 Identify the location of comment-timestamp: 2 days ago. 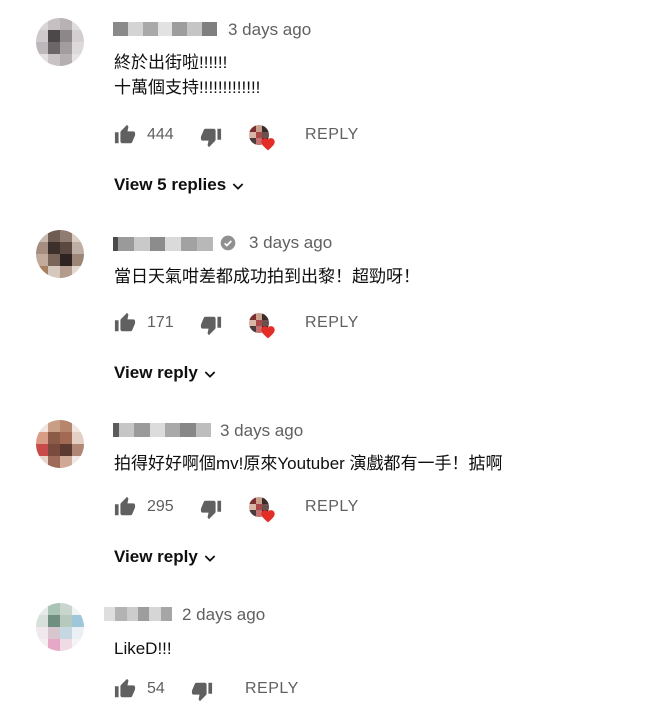
(223, 615).